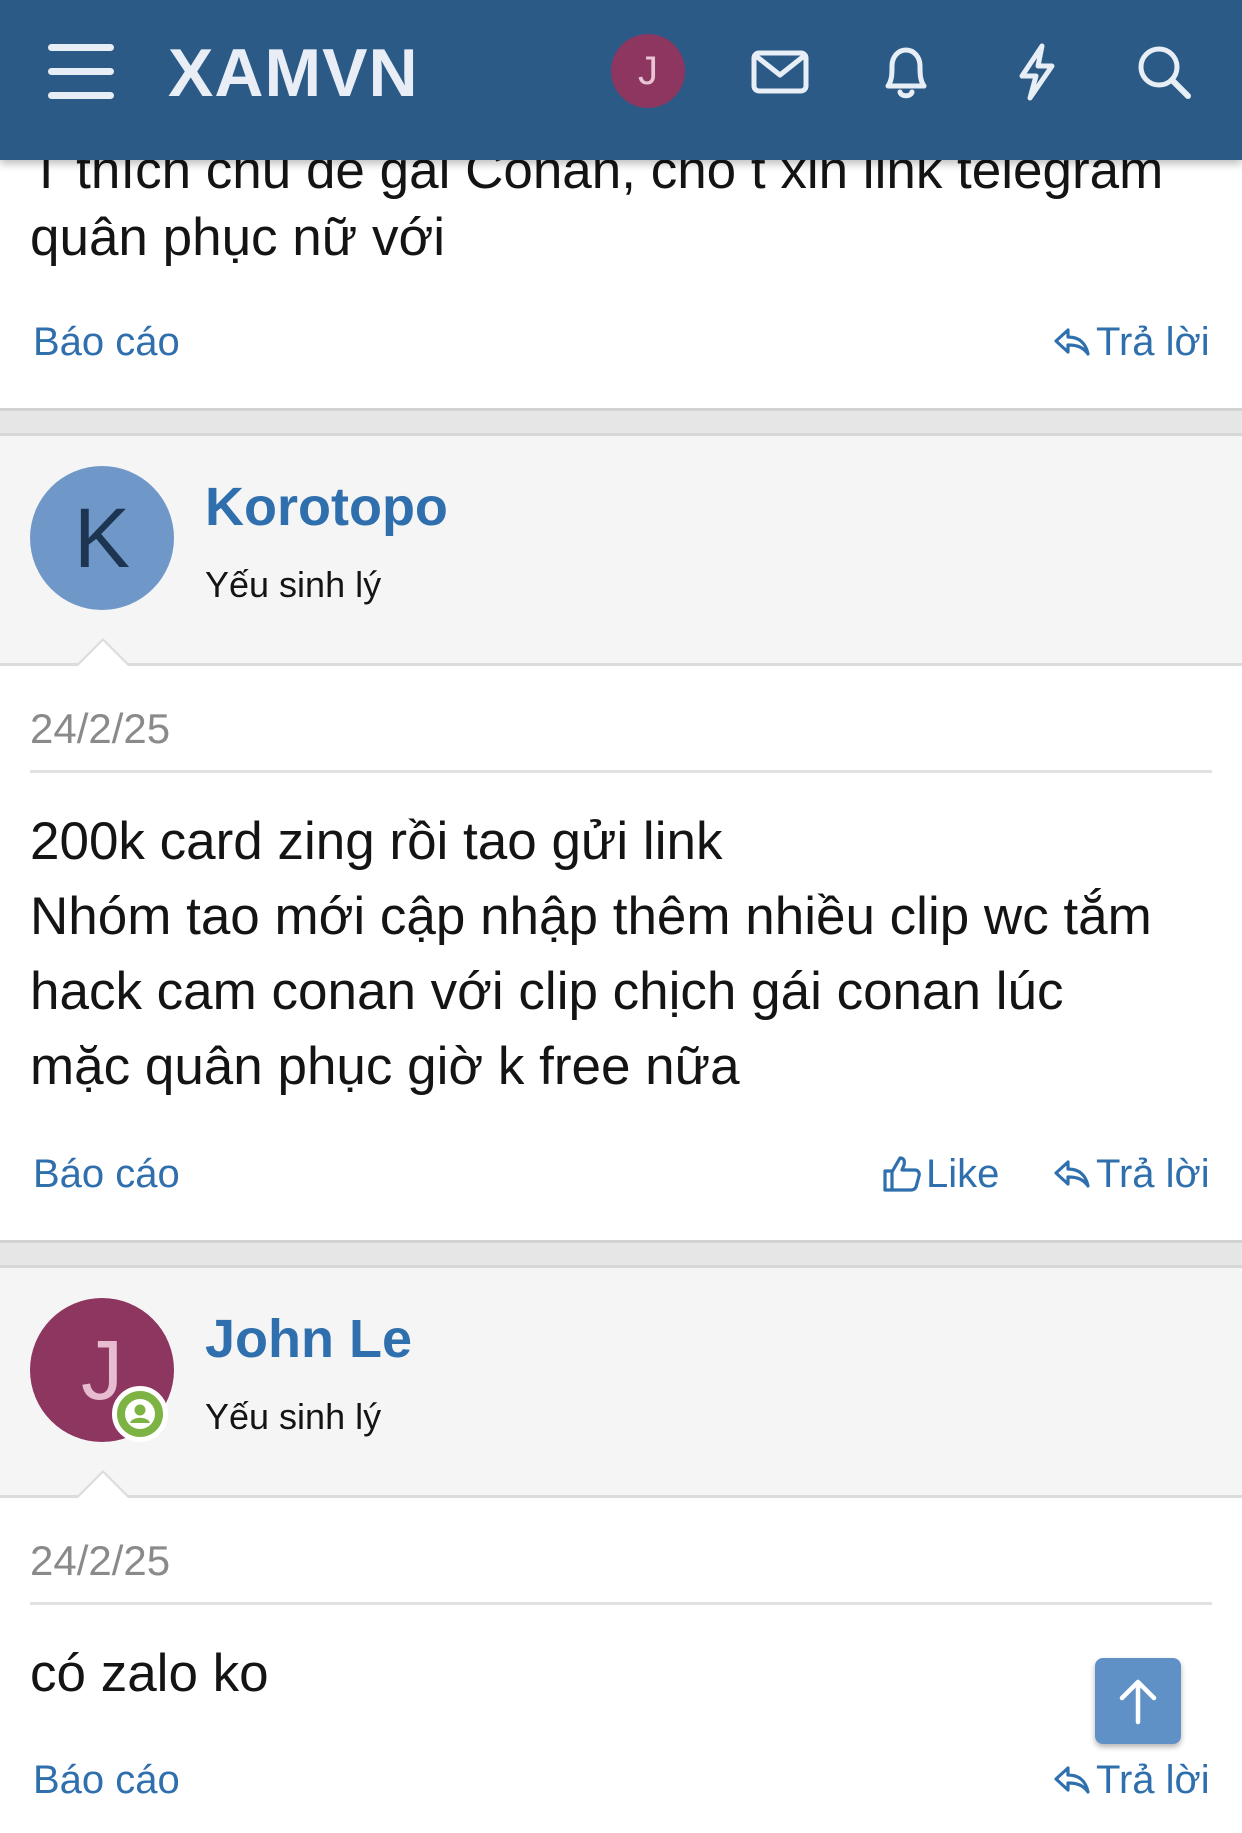  Describe the element at coordinates (293, 73) in the screenshot. I see `site-logo: XAMVN` at that location.